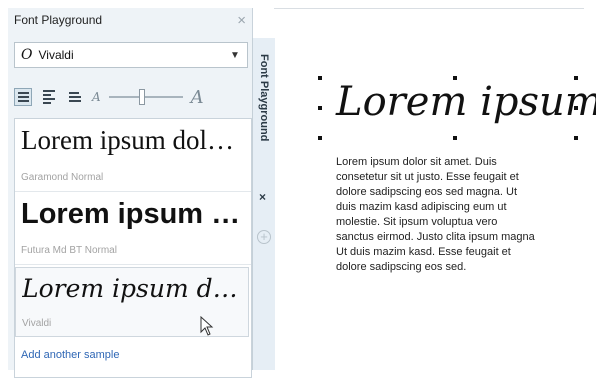  I want to click on zoom-slider-track, so click(145, 97).